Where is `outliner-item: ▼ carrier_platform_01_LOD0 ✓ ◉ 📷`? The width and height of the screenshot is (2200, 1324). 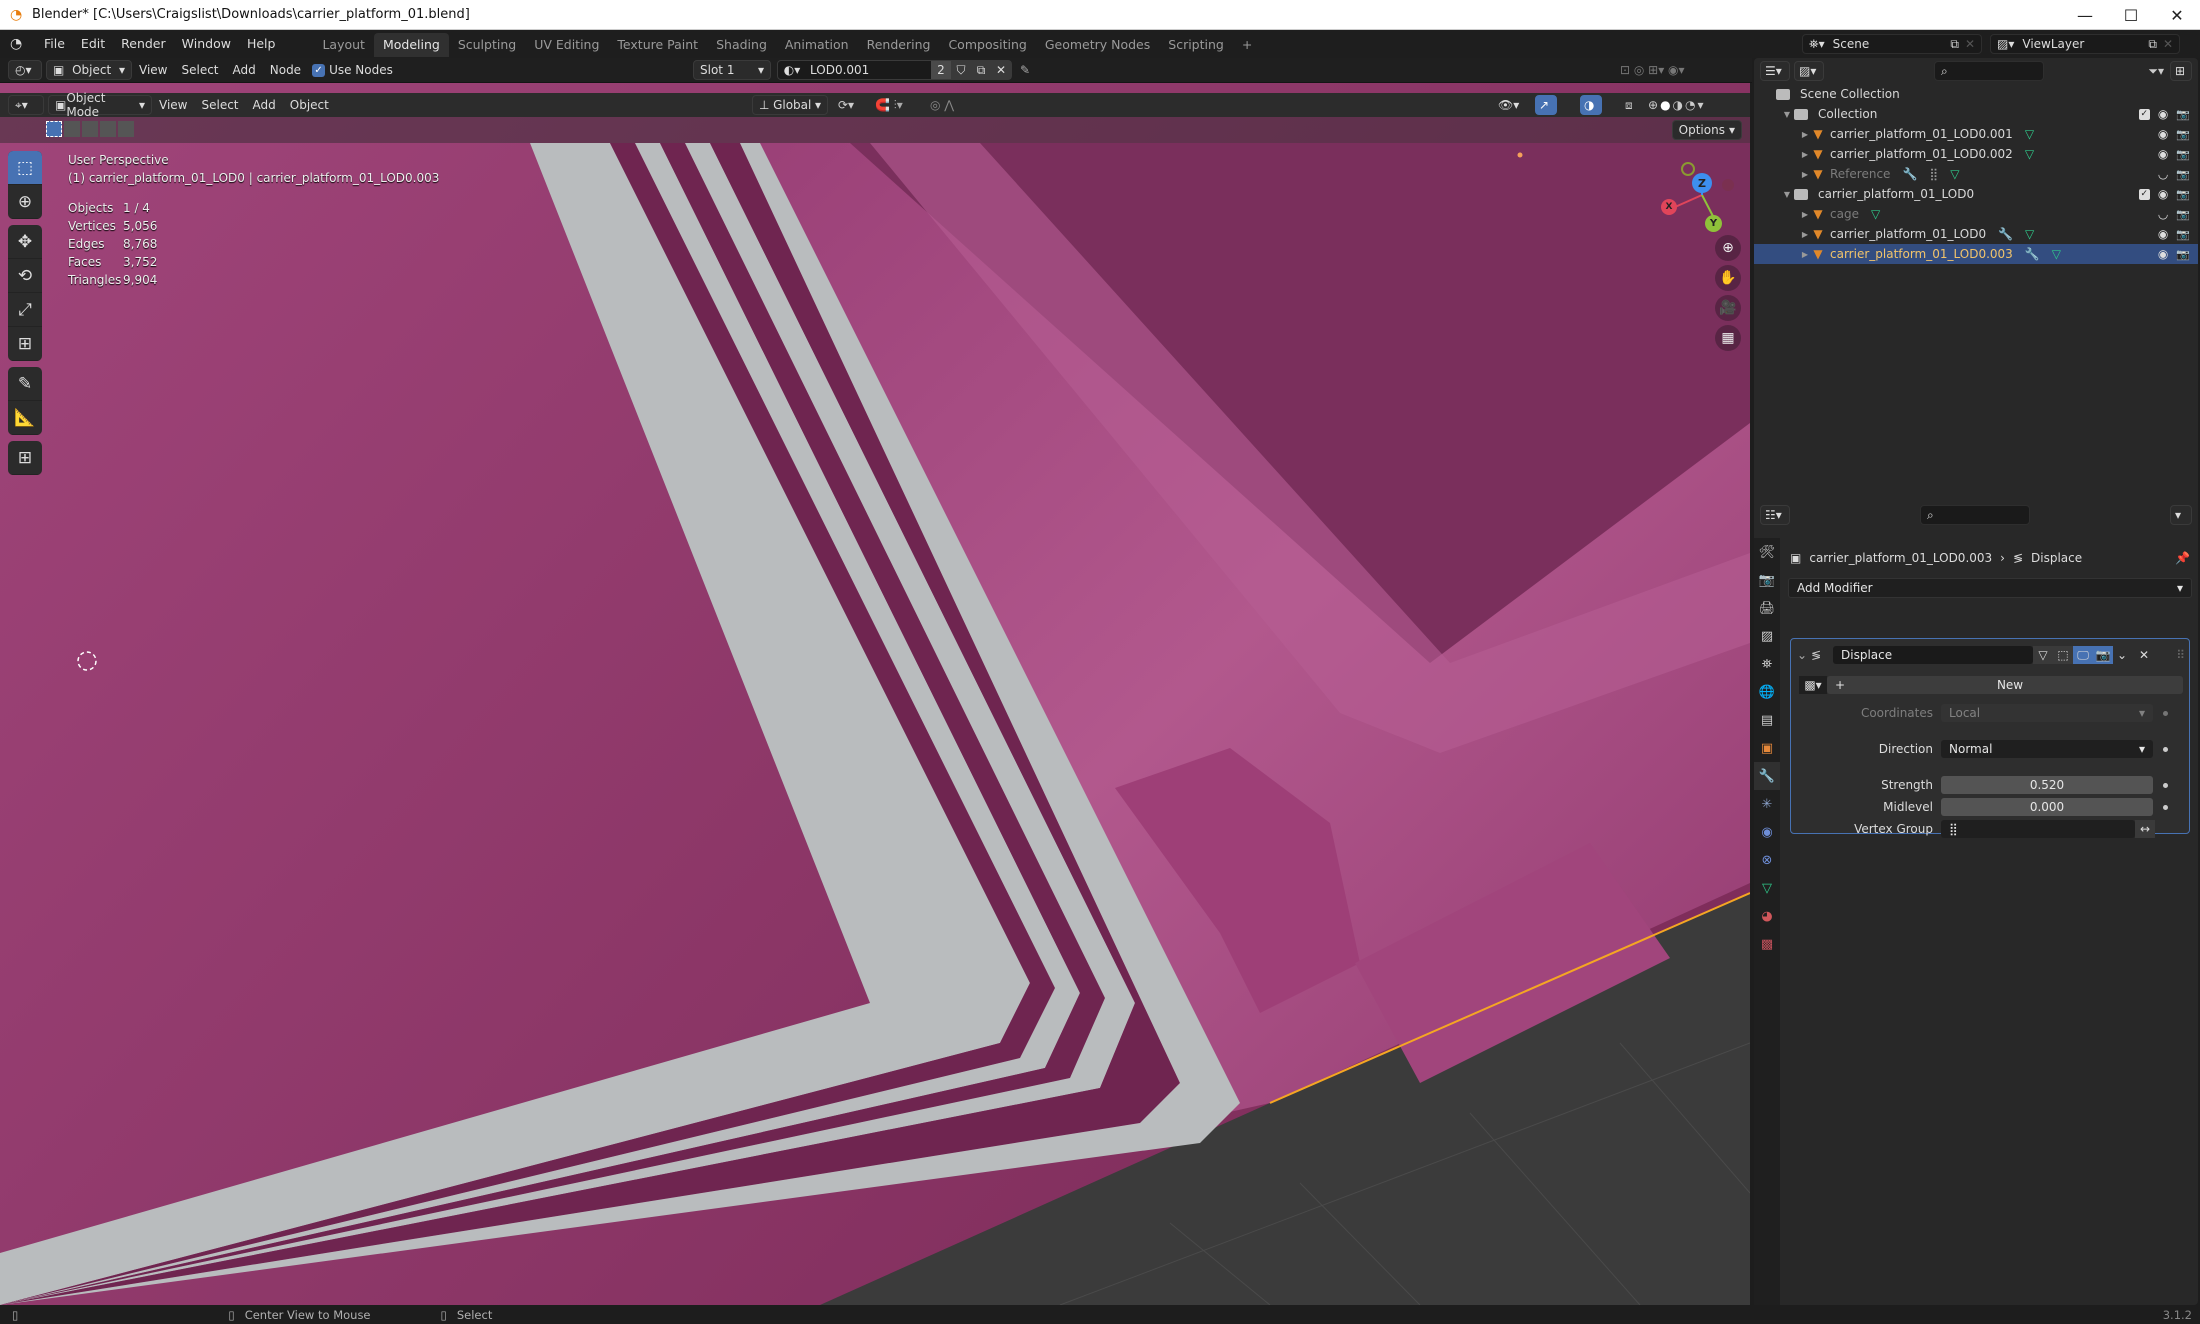
outliner-item: ▼ carrier_platform_01_LOD0 ✓ ◉ 📷 is located at coordinates (1976, 194).